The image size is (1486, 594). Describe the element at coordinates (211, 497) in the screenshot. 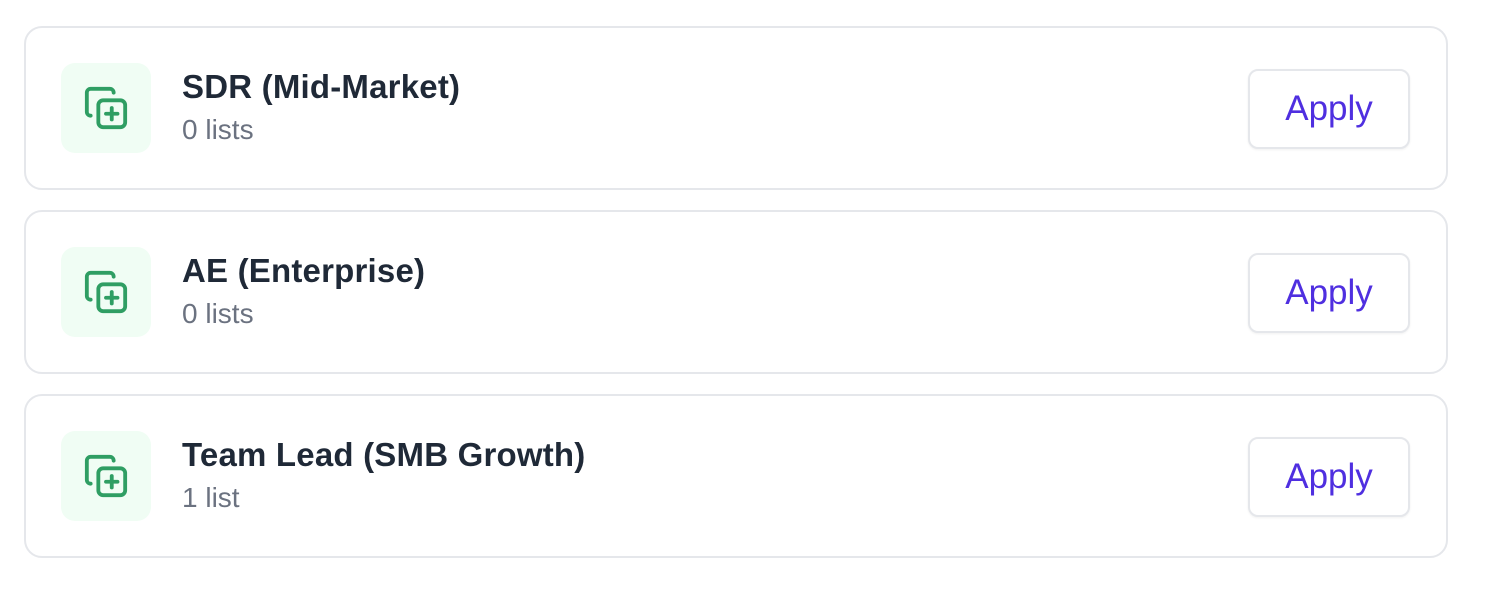

I see `item-subtitle: 1 list` at that location.